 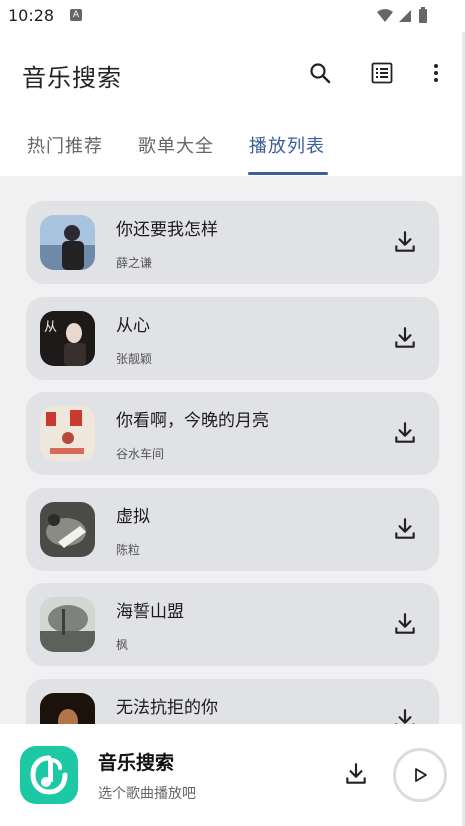 I want to click on song-item: 你看啊，今晚的月亮 谷水车间, so click(x=232, y=433).